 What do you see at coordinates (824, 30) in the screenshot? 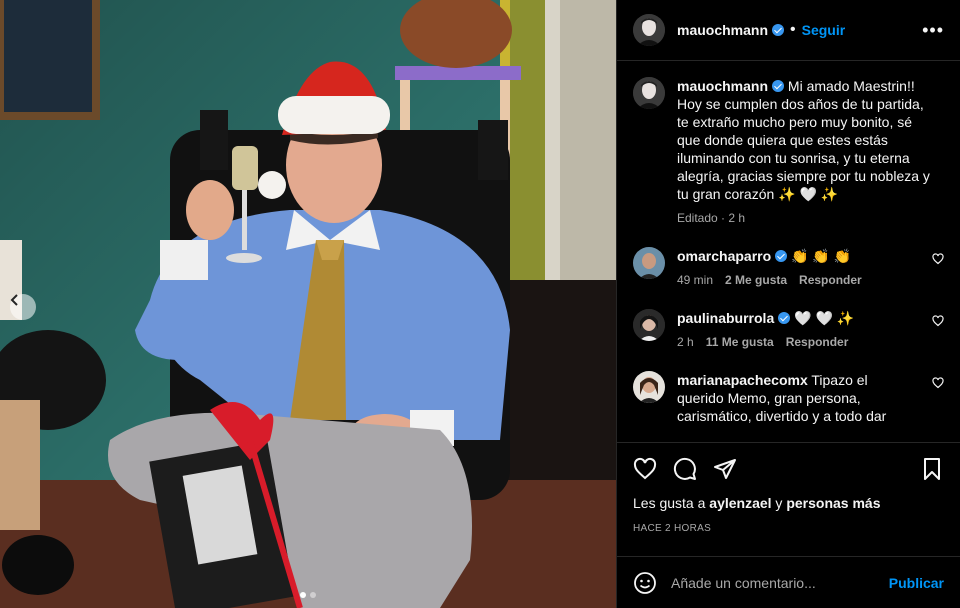
I see `follow-button: Seguir` at bounding box center [824, 30].